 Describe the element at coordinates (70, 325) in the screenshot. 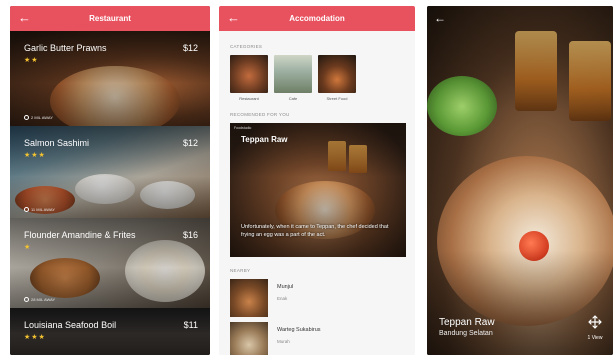

I see `item-name: Louisiana Seafood Boil` at that location.